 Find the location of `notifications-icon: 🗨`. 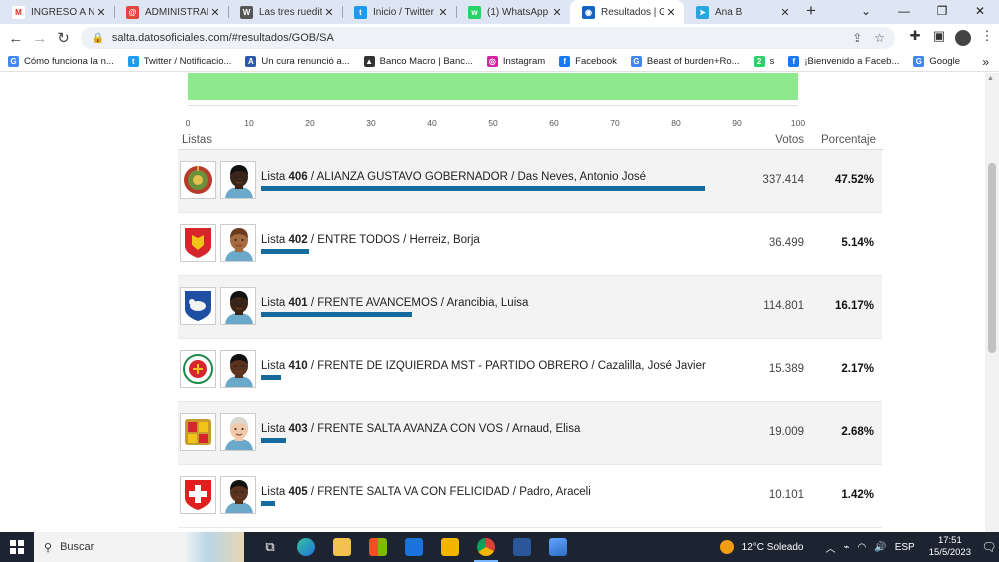

notifications-icon: 🗨 is located at coordinates (989, 547).